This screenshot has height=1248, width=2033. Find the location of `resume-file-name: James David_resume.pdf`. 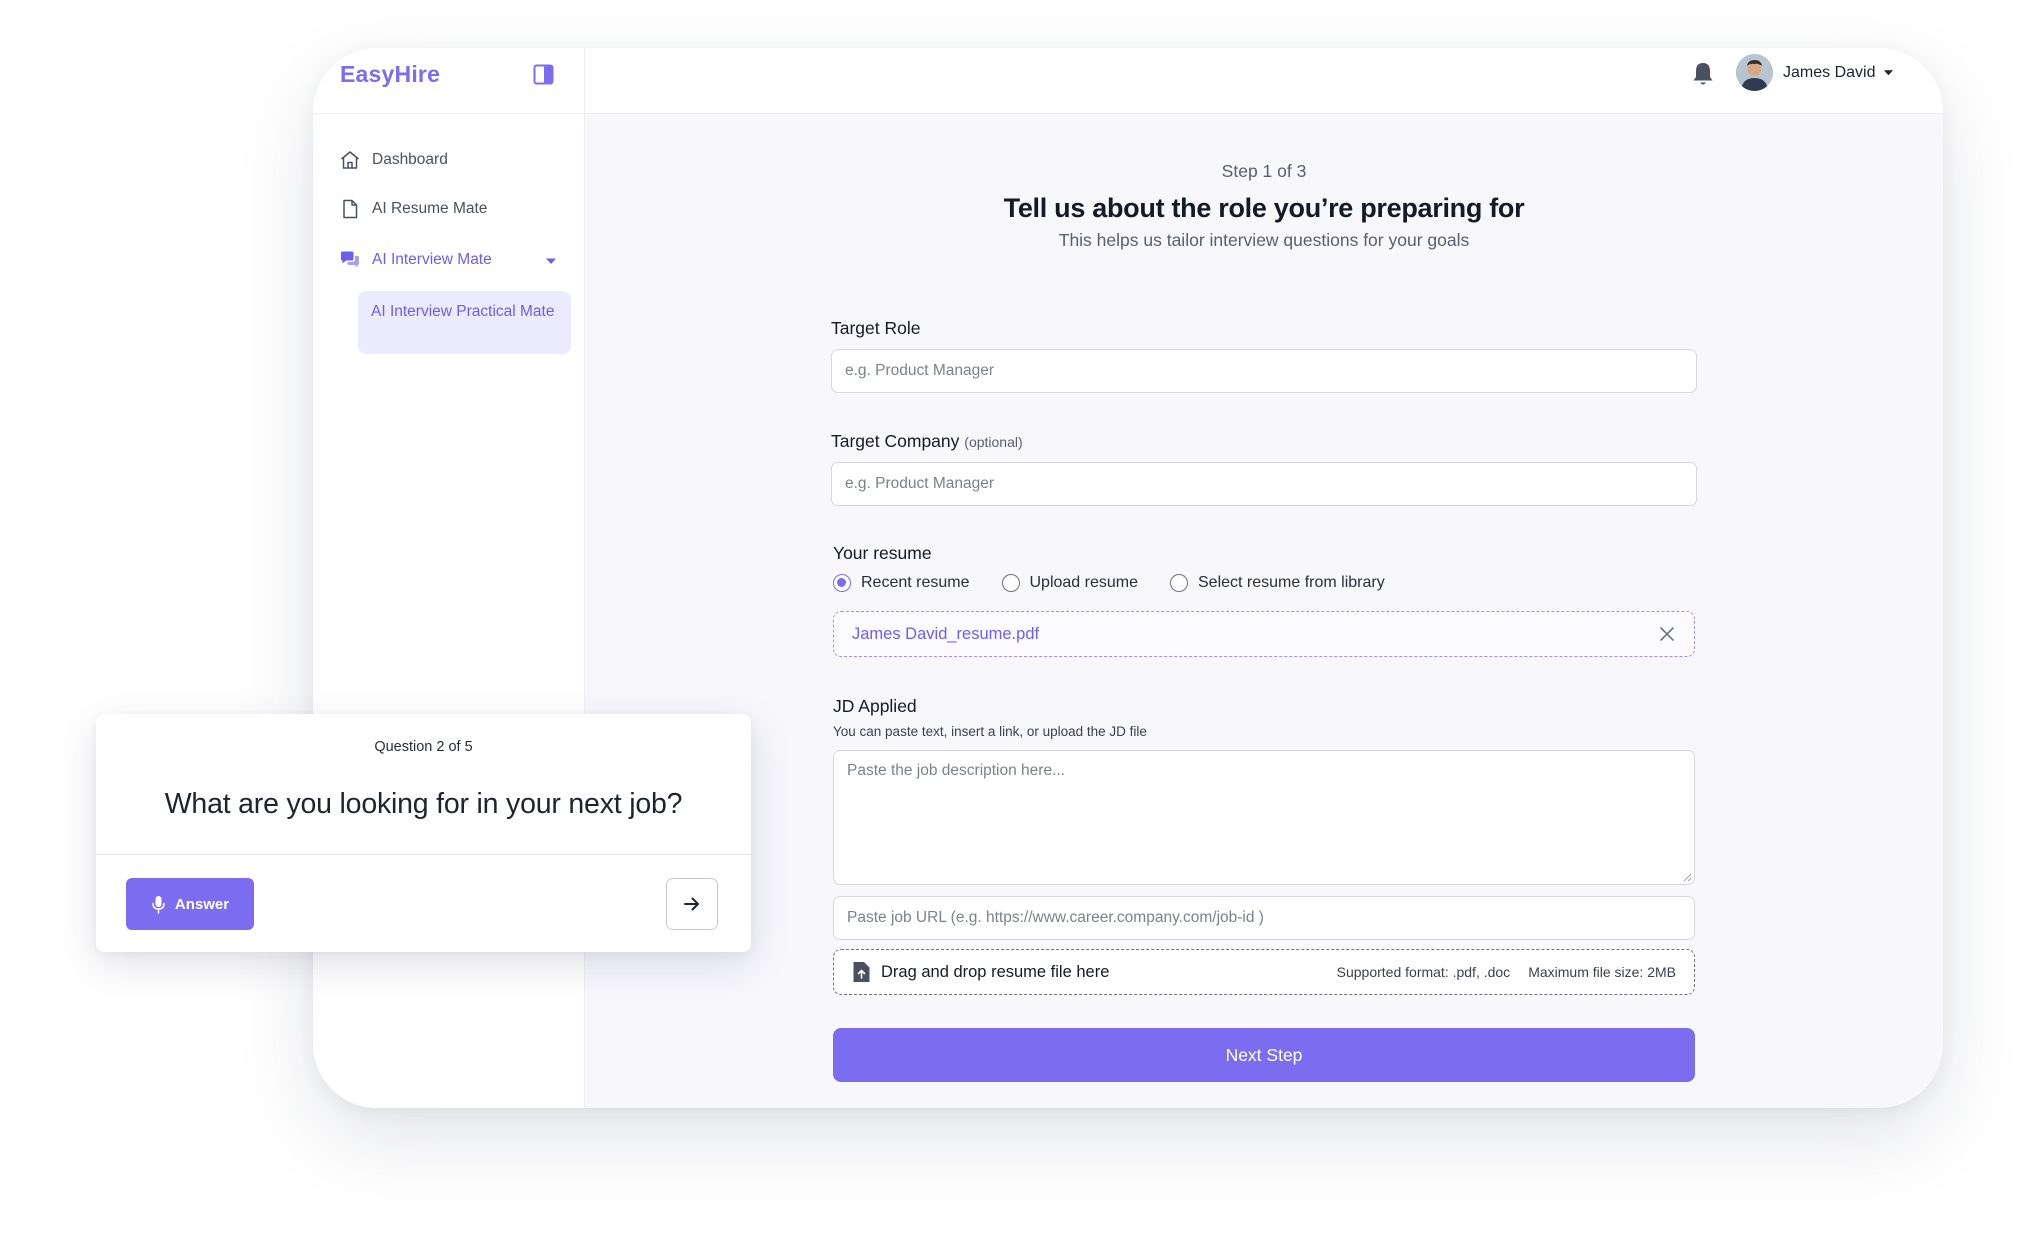

resume-file-name: James David_resume.pdf is located at coordinates (1255, 634).